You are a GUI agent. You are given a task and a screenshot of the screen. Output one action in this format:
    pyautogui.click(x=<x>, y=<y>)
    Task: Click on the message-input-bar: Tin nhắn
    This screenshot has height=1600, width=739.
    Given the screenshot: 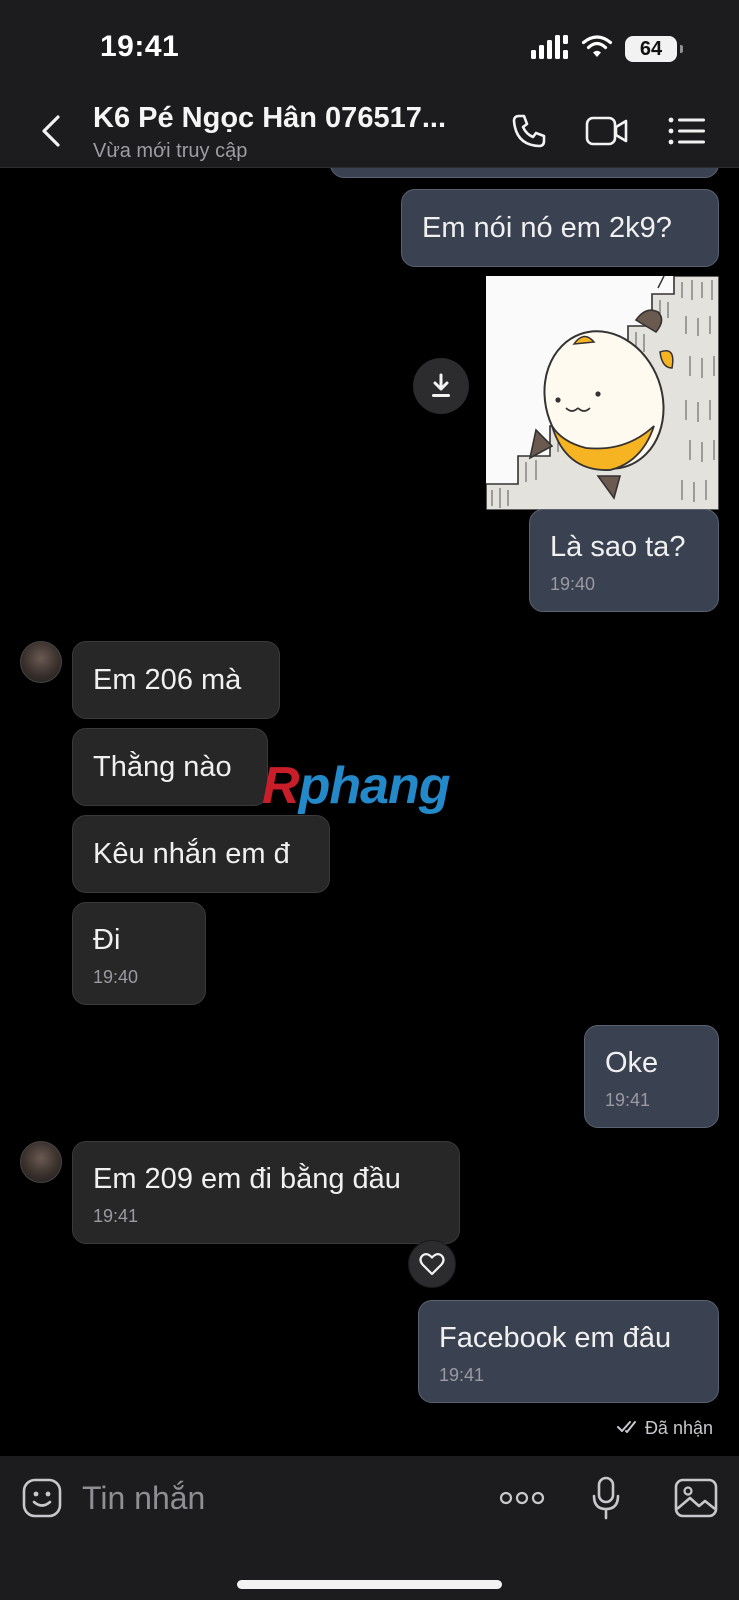 What is the action you would take?
    pyautogui.click(x=369, y=1528)
    